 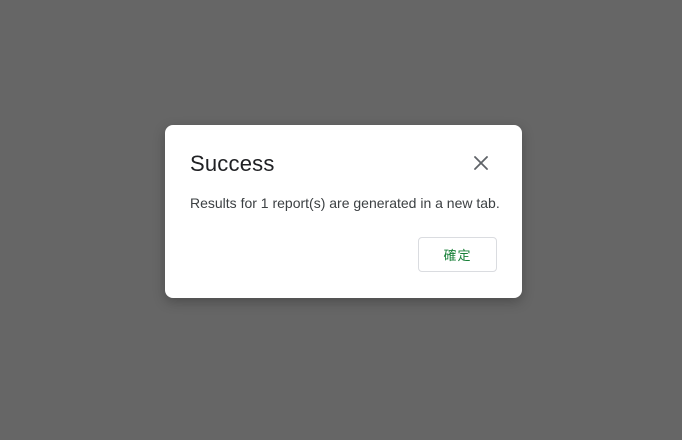 I want to click on dialog-title: Success, so click(x=232, y=163).